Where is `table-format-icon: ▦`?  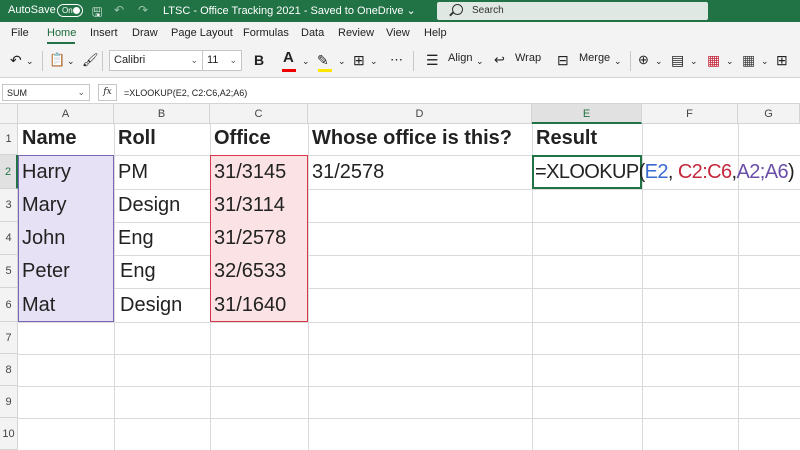
table-format-icon: ▦ is located at coordinates (713, 60).